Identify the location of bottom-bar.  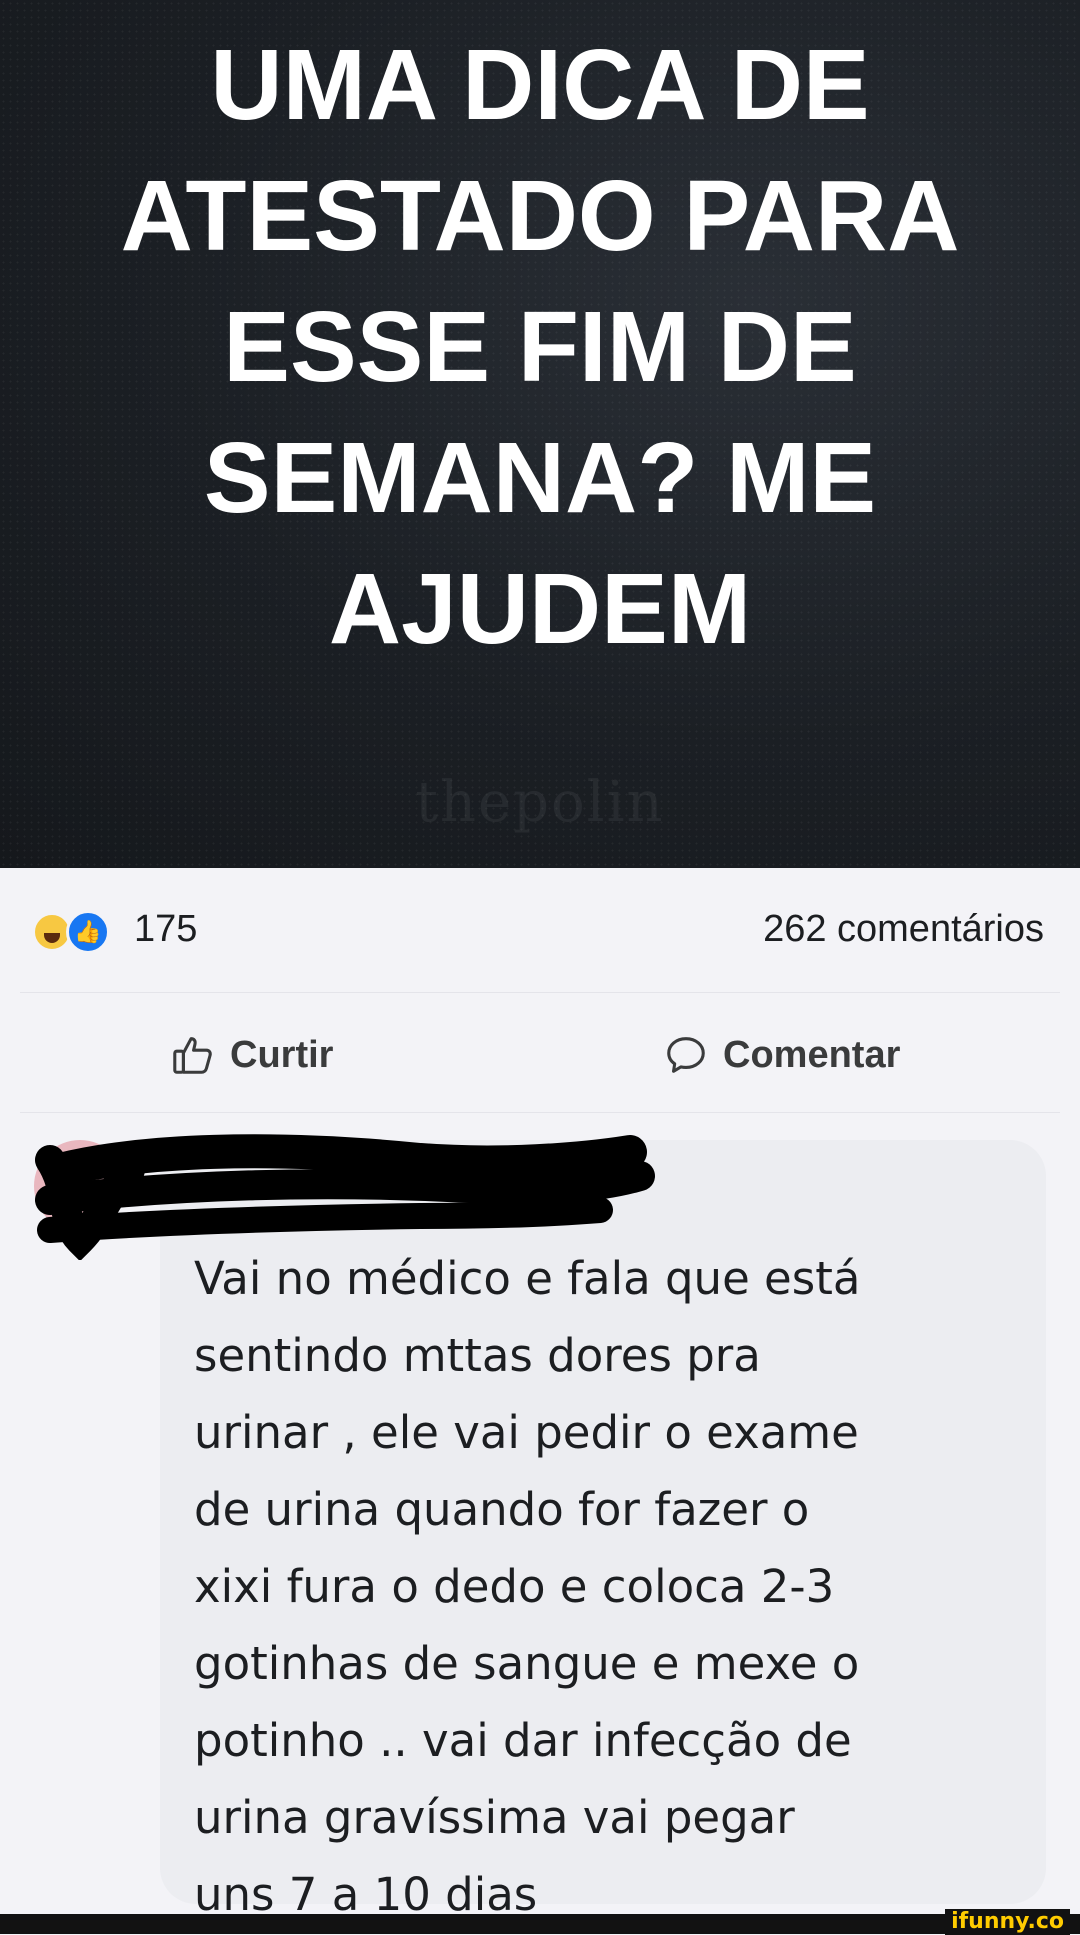
(540, 1924).